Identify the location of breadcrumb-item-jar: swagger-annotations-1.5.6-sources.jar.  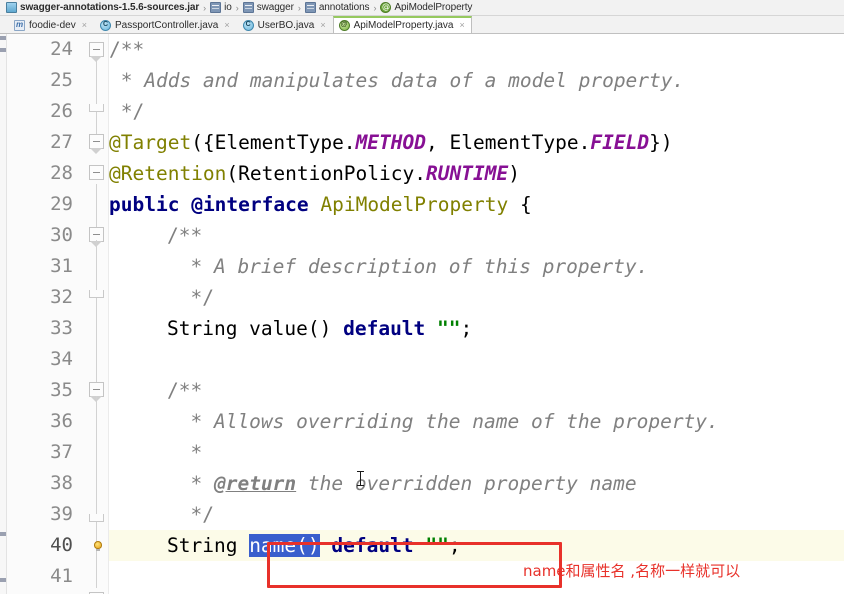
(102, 7).